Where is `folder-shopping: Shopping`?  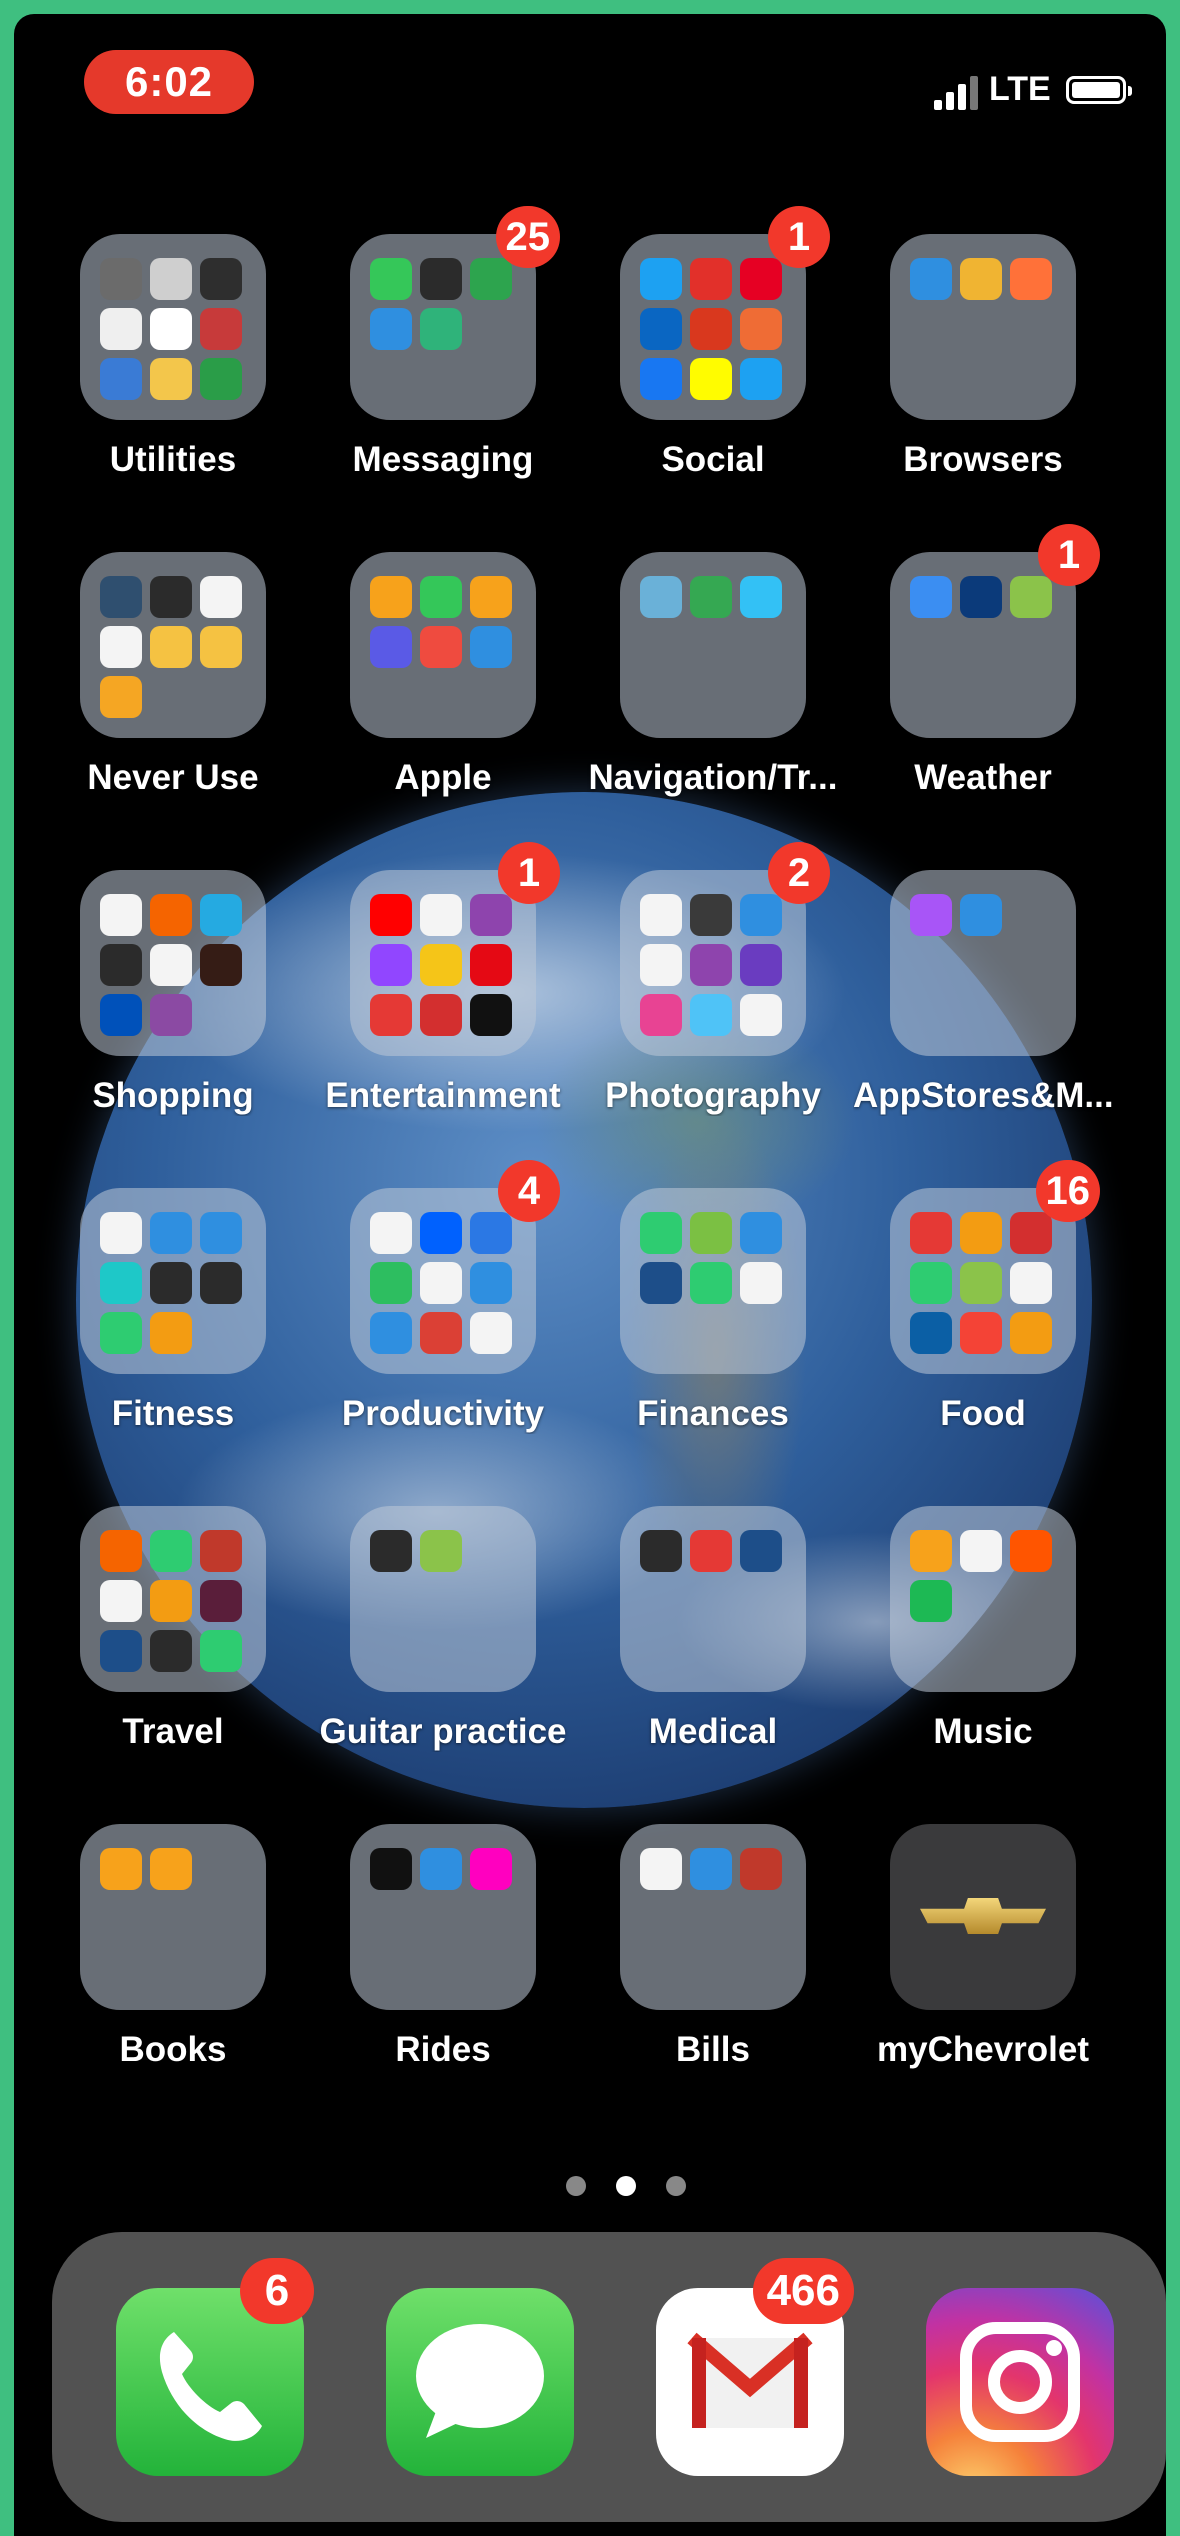 folder-shopping: Shopping is located at coordinates (173, 993).